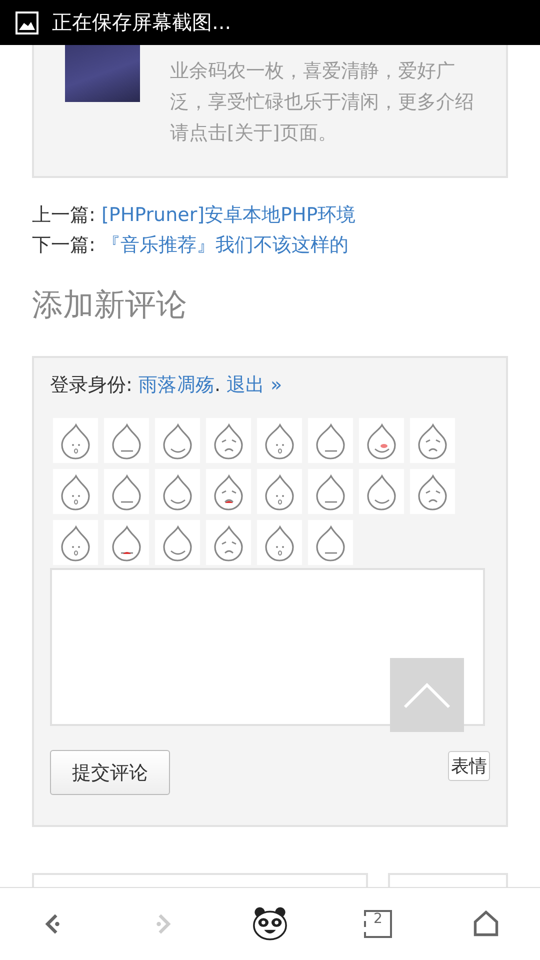  What do you see at coordinates (486, 924) in the screenshot?
I see `home-icon` at bounding box center [486, 924].